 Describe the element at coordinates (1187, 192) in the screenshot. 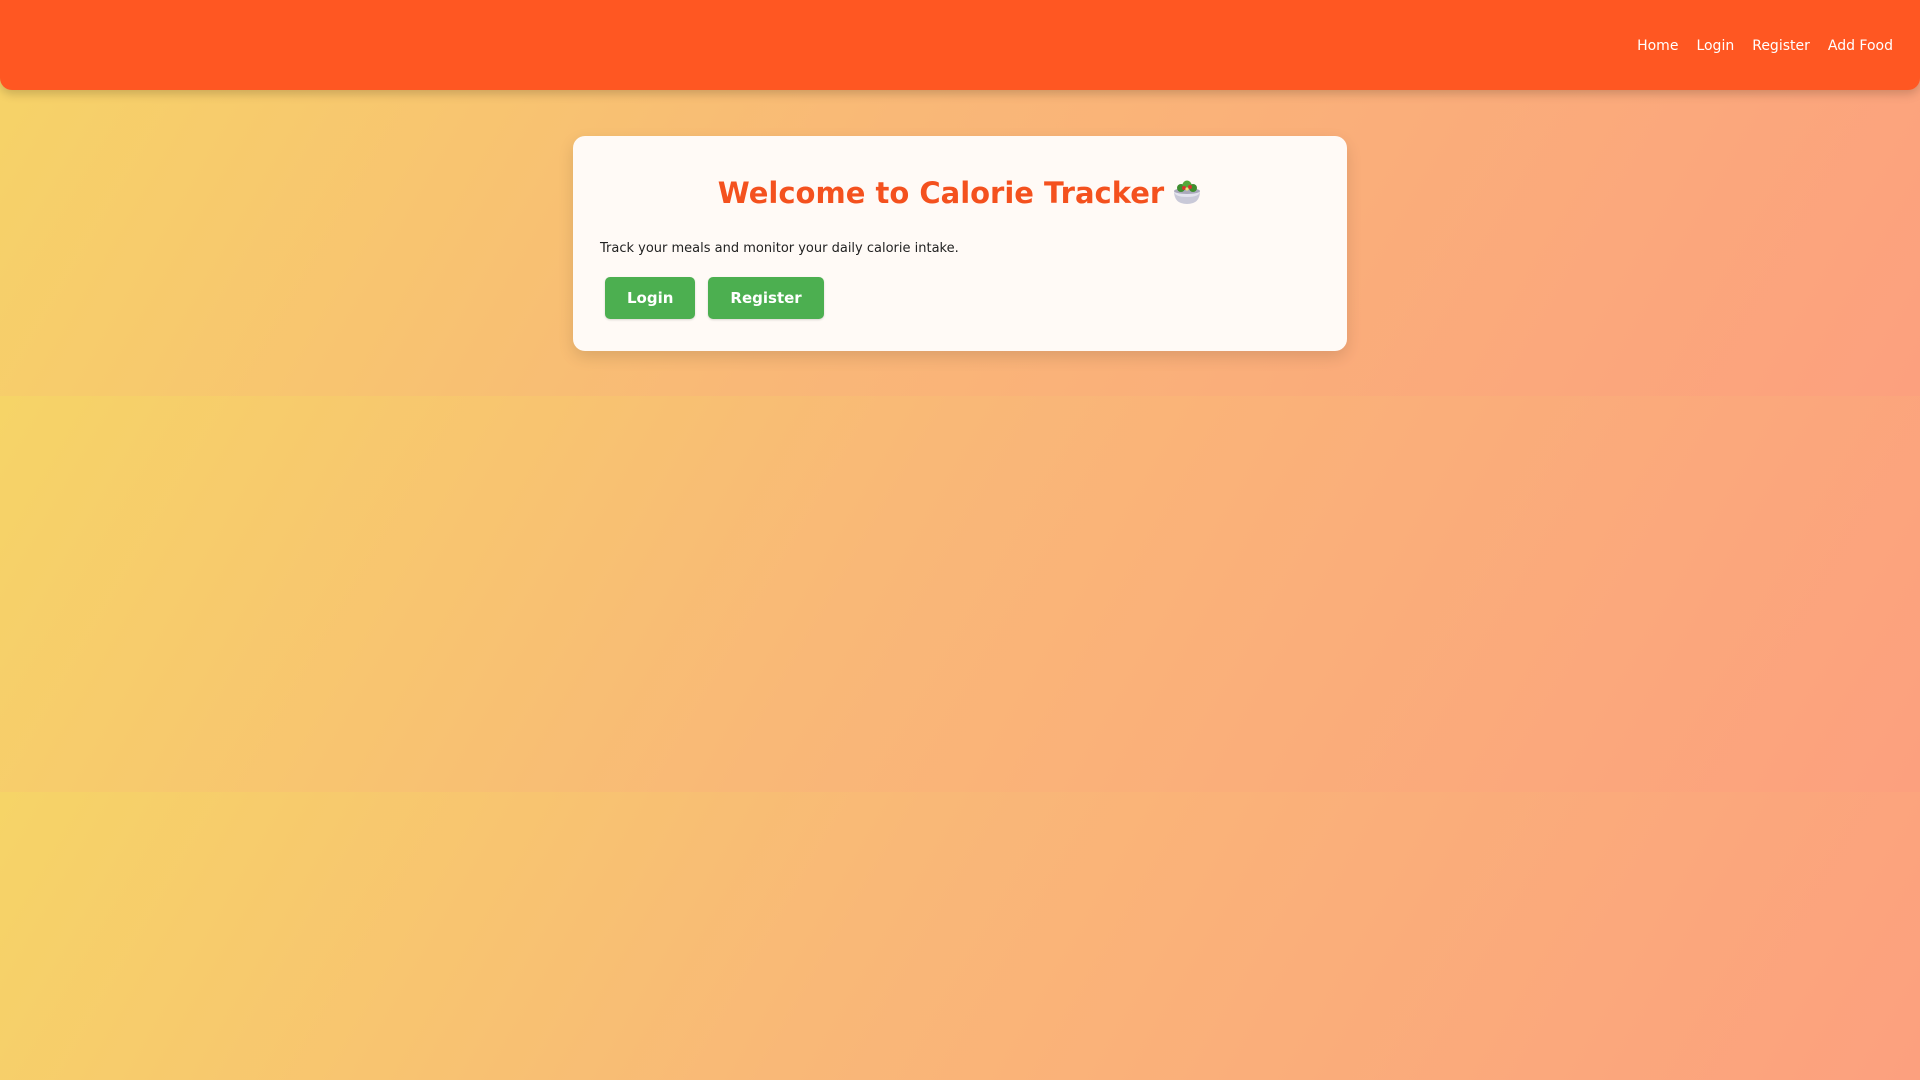

I see `salad-bowl-icon` at that location.